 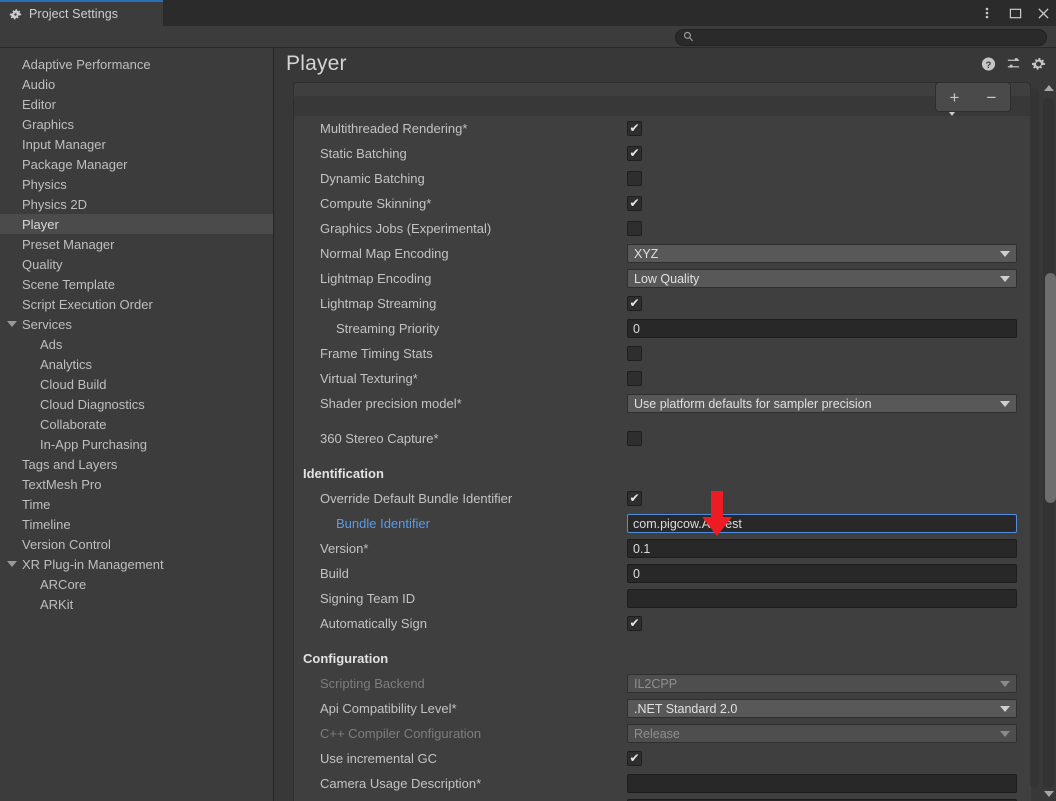 I want to click on sidebar-item-input-manager: Input Manager, so click(x=136, y=144).